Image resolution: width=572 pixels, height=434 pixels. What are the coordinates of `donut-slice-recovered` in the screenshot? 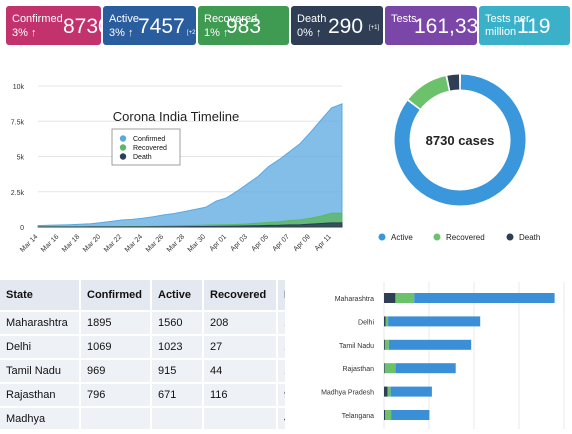 It's located at (429, 92).